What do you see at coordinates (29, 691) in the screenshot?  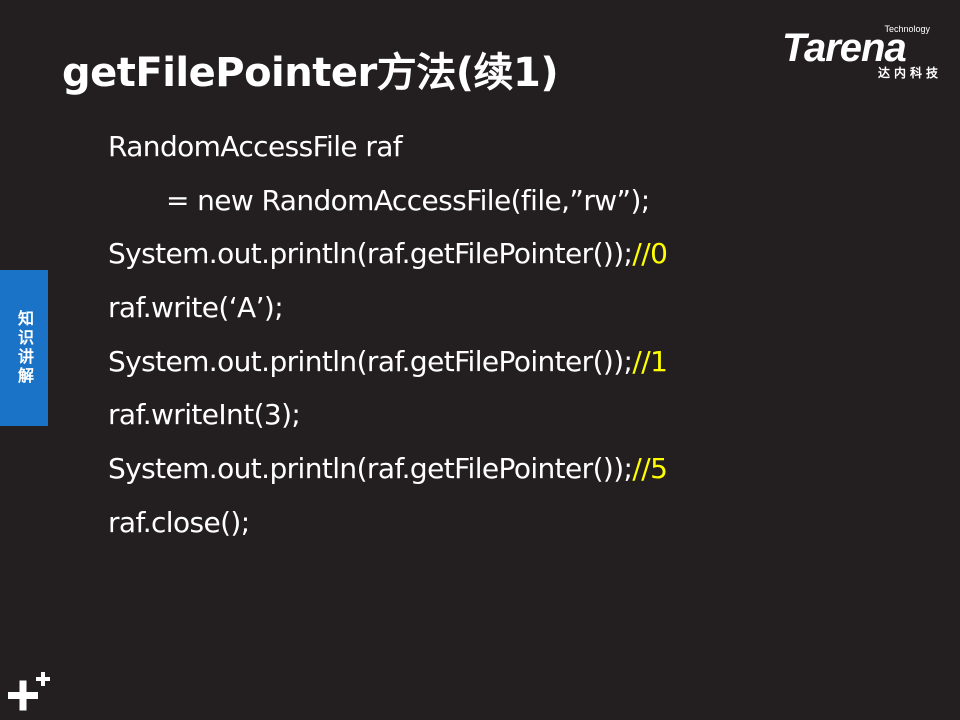 I see `plus-plus-icon` at bounding box center [29, 691].